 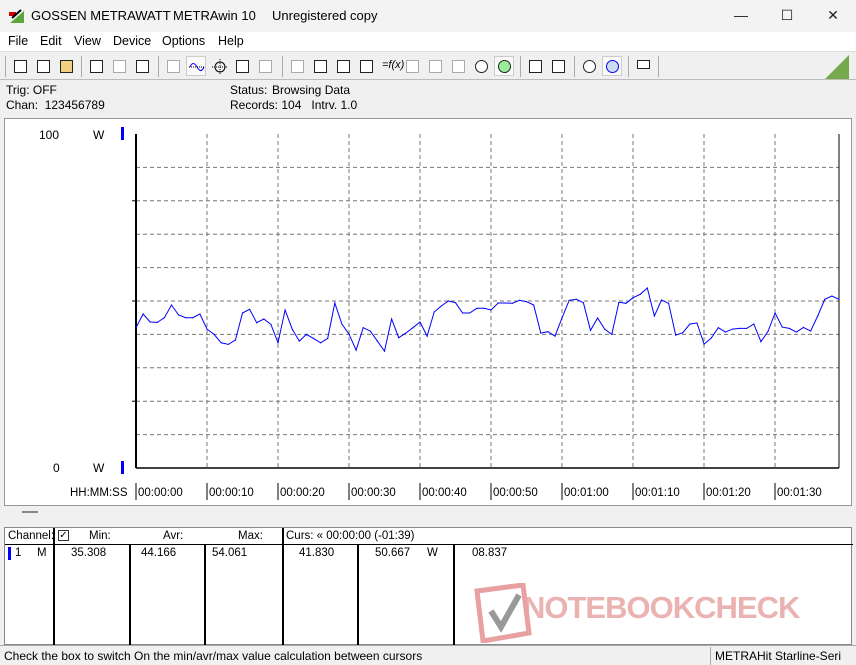 I want to click on logic-icon, so click(x=343, y=66).